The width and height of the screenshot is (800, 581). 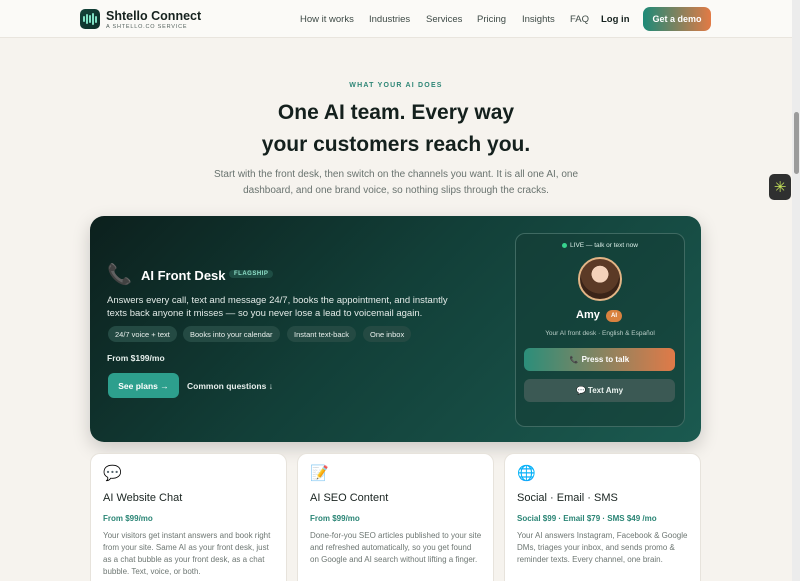 I want to click on brand-subtitle: A SHTELLO.CO SERVICE, so click(x=147, y=27).